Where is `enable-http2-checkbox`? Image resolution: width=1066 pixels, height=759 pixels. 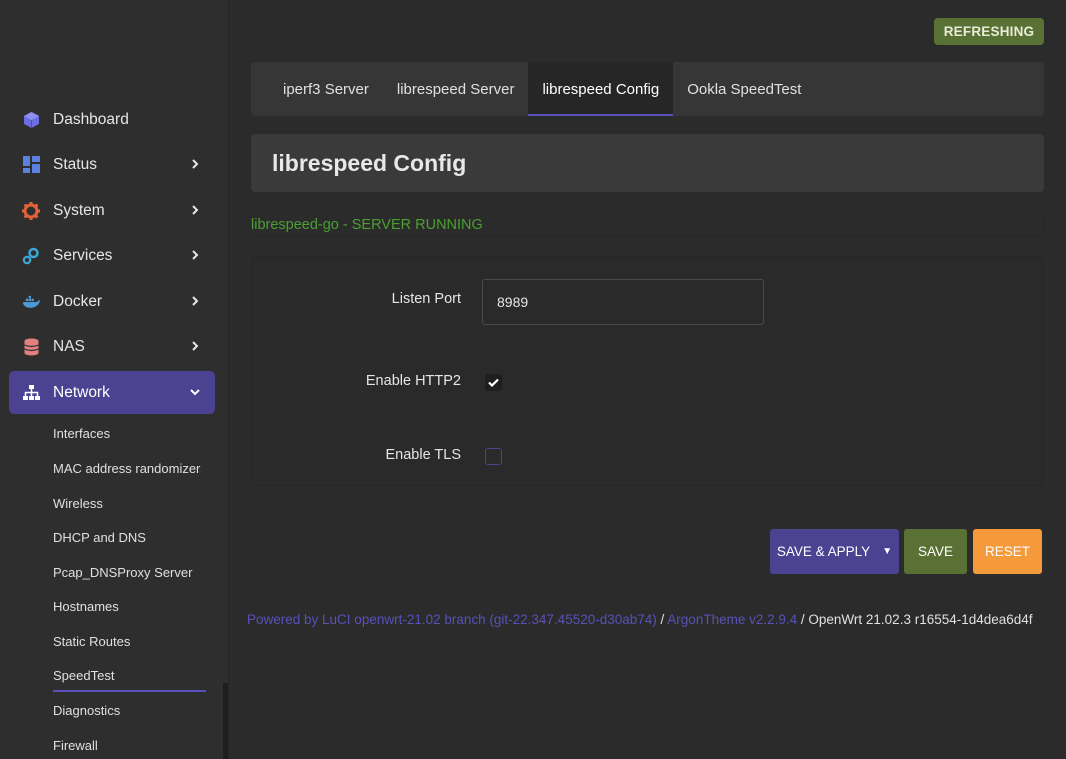
enable-http2-checkbox is located at coordinates (493, 382).